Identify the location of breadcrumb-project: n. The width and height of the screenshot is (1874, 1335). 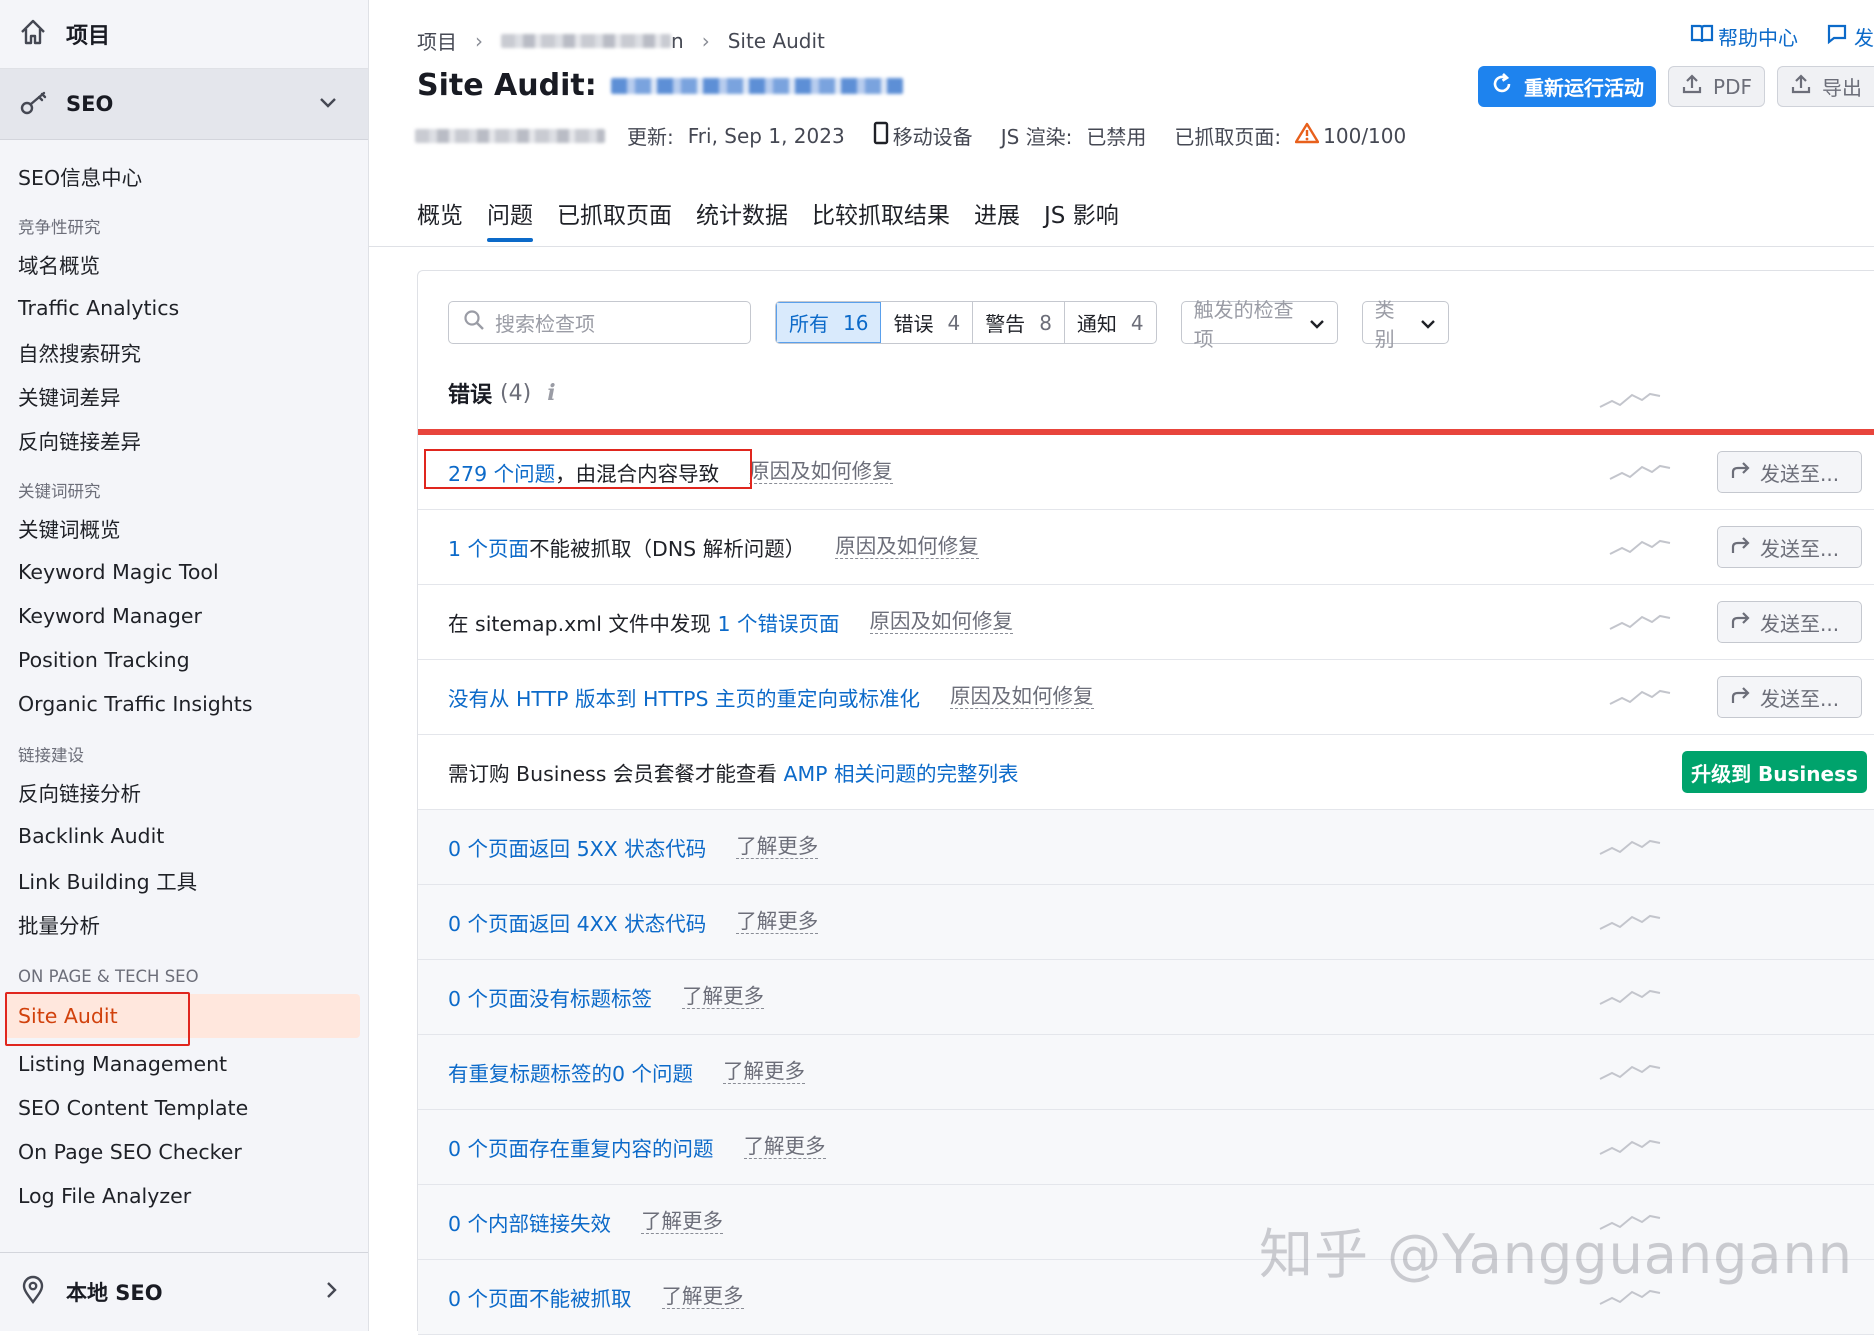
(592, 41).